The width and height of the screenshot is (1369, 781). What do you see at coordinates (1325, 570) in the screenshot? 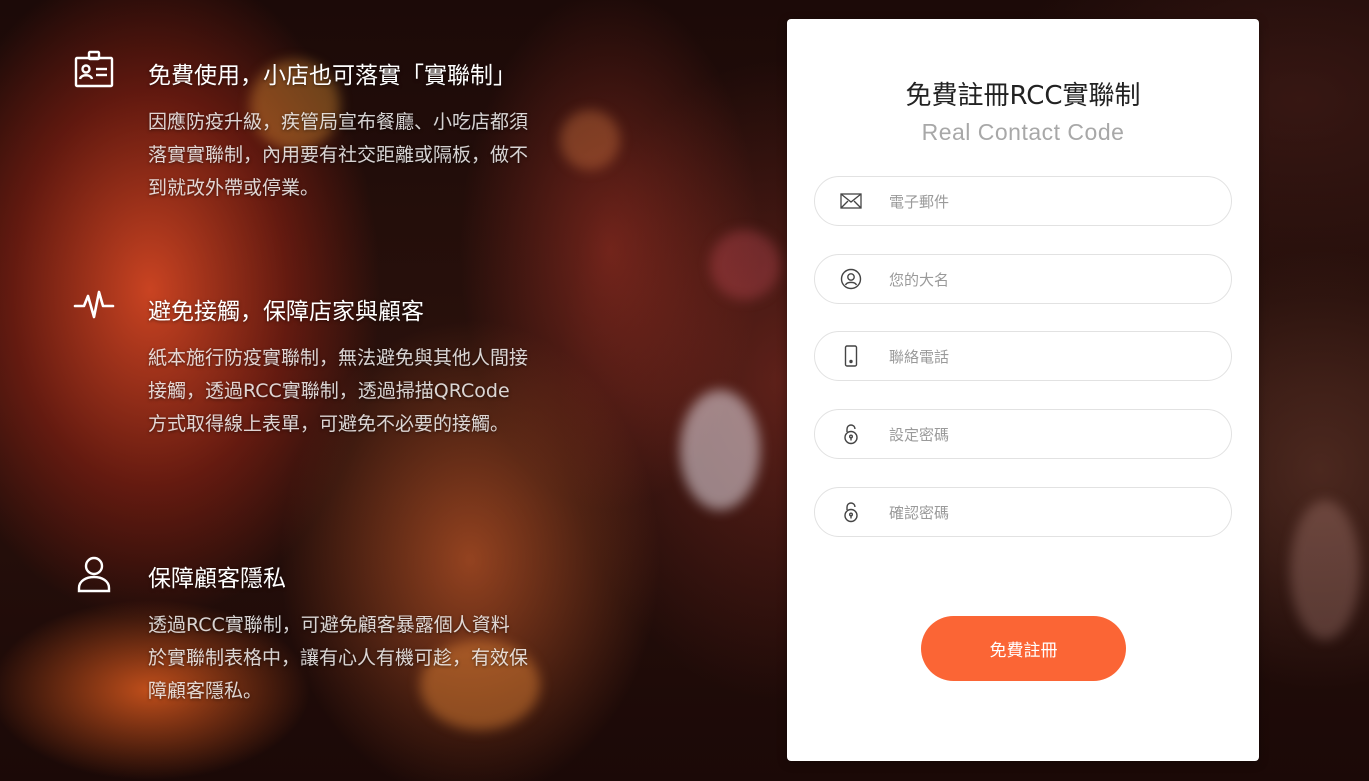
I see `bokeh-light` at bounding box center [1325, 570].